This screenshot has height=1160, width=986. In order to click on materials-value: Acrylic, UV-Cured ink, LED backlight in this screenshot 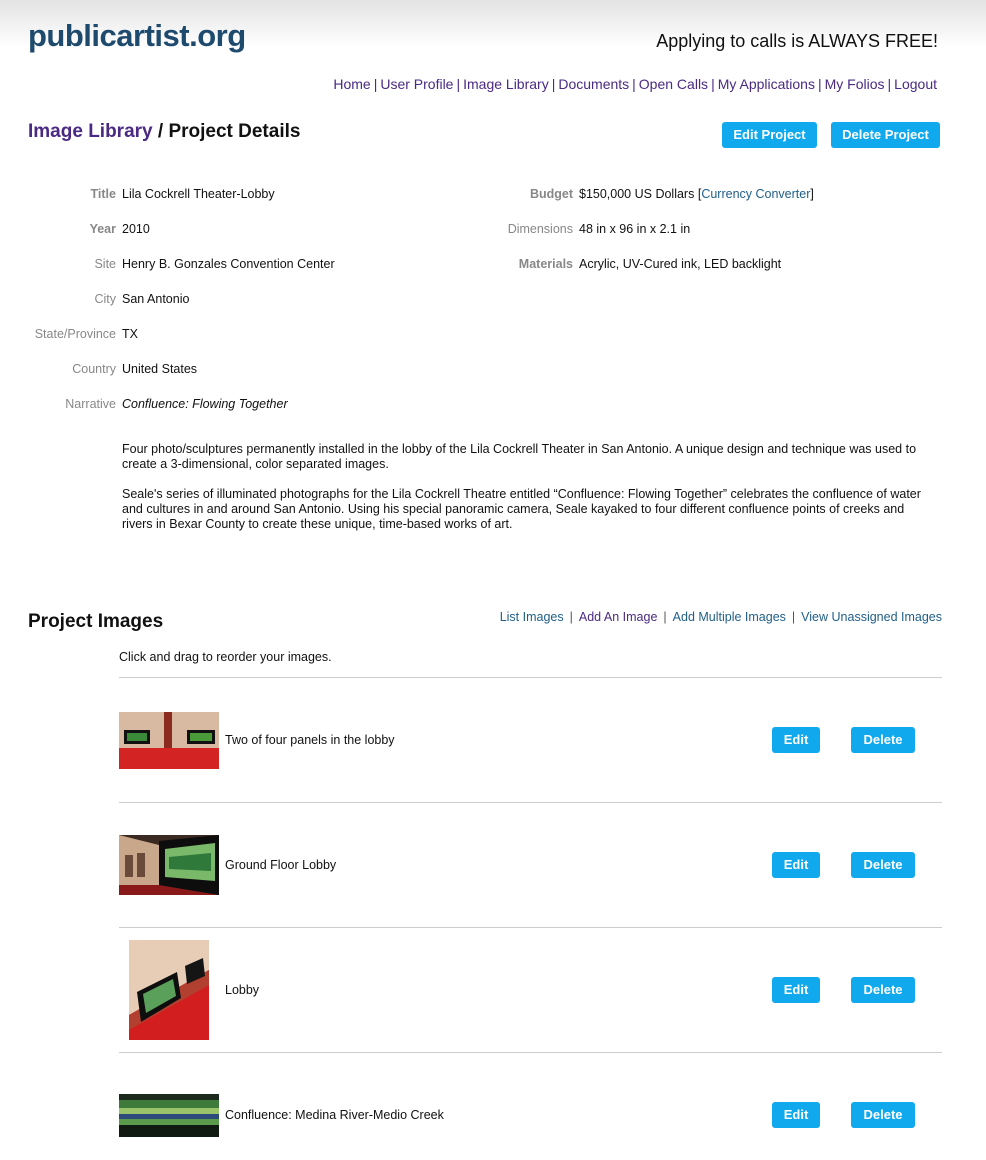, I will do `click(680, 264)`.